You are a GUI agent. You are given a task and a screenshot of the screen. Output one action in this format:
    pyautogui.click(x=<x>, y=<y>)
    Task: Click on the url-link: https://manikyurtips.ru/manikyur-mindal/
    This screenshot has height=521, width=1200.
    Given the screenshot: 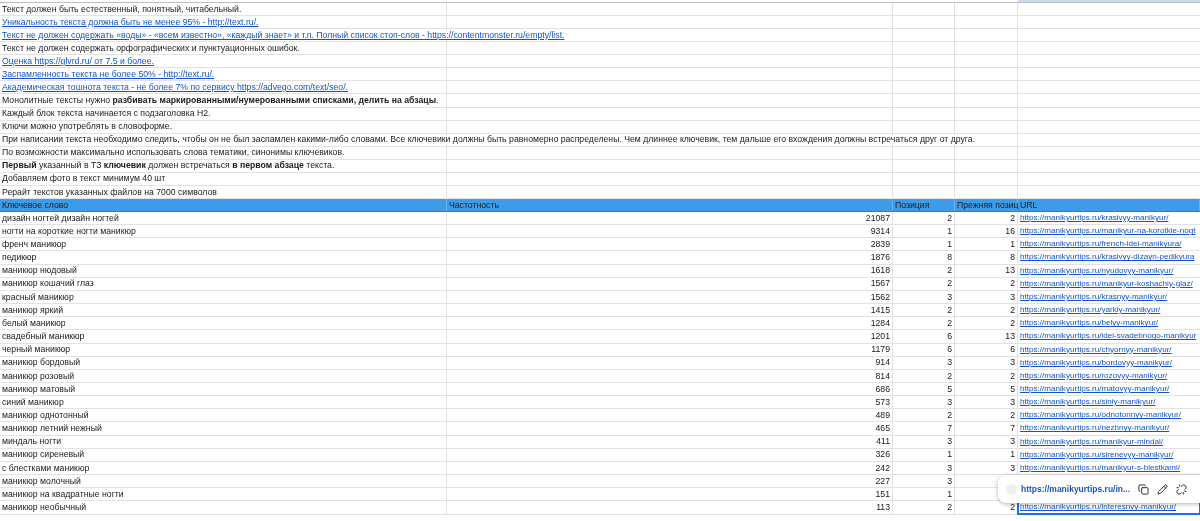 What is the action you would take?
    pyautogui.click(x=1109, y=441)
    